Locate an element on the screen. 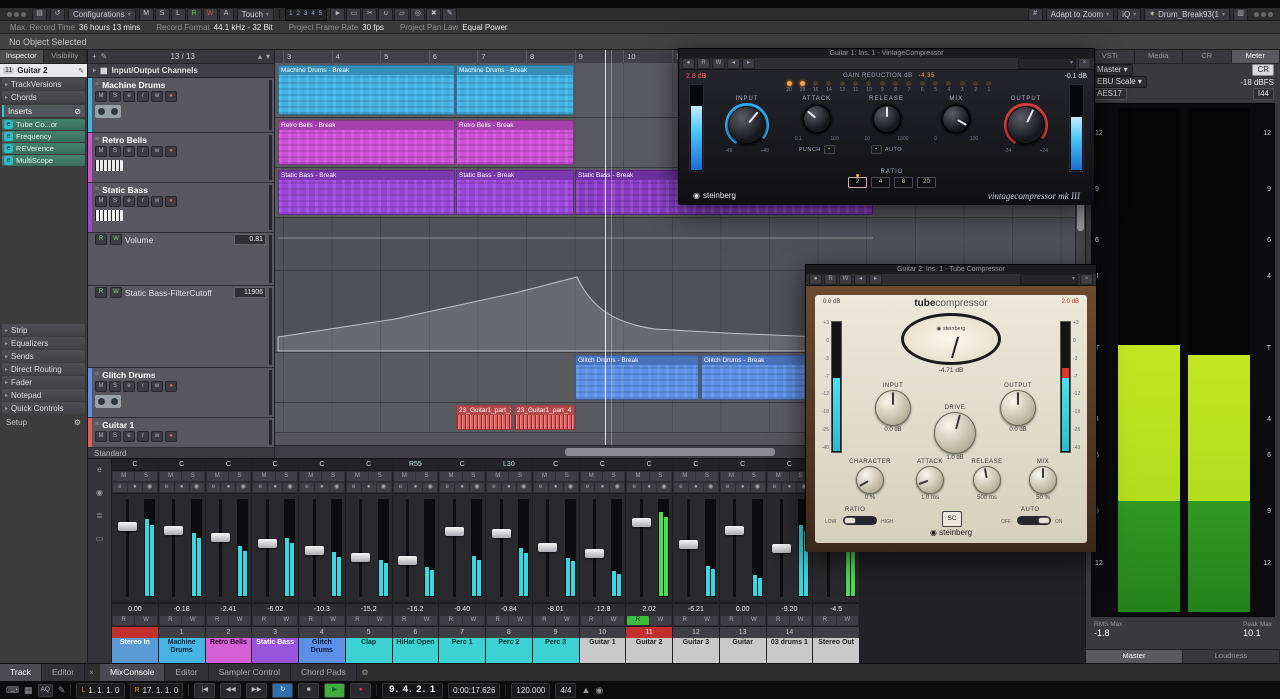 The image size is (1280, 699). tool-draw-icon: ✎ is located at coordinates (450, 14).